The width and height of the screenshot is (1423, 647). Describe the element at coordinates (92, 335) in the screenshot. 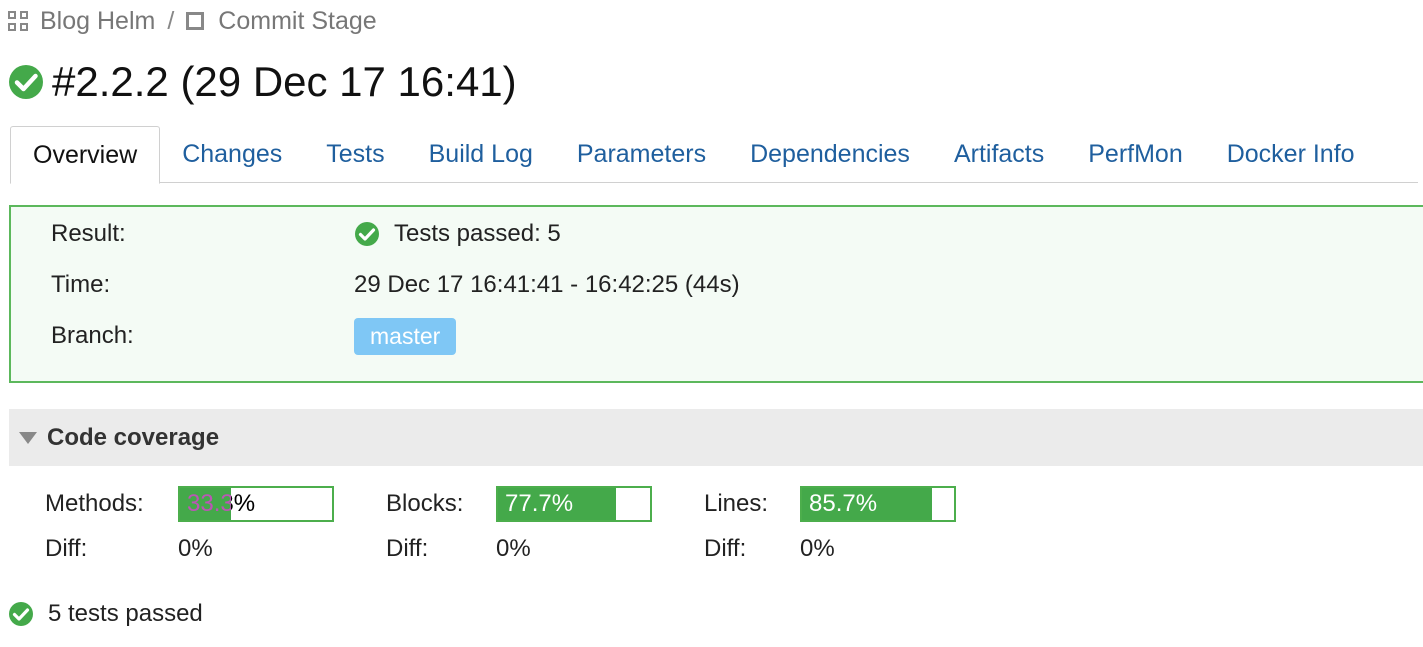

I see `branch-label: Branch:` at that location.